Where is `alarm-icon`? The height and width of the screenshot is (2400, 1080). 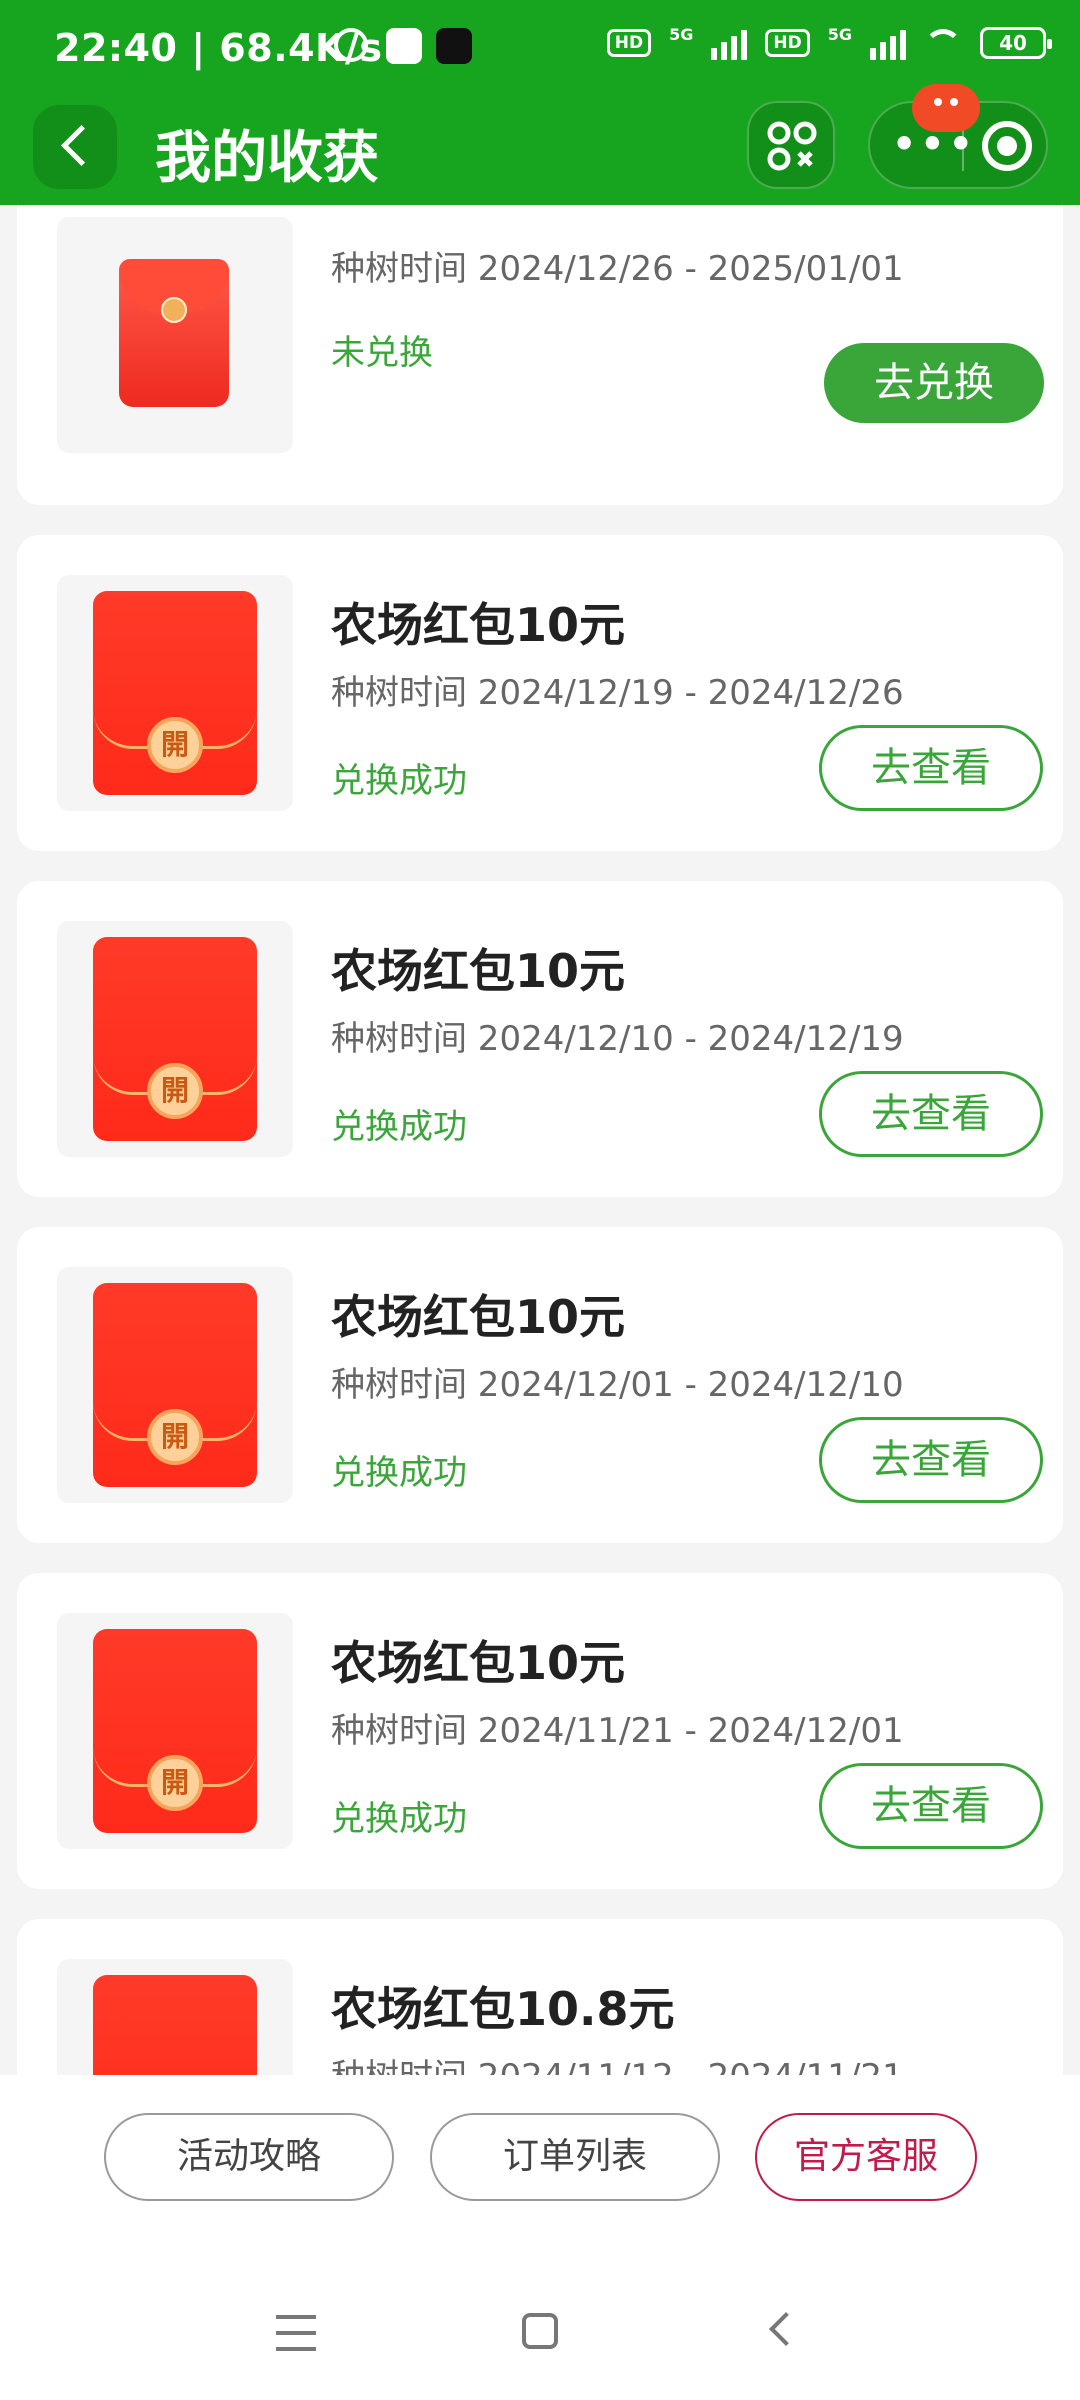 alarm-icon is located at coordinates (351, 45).